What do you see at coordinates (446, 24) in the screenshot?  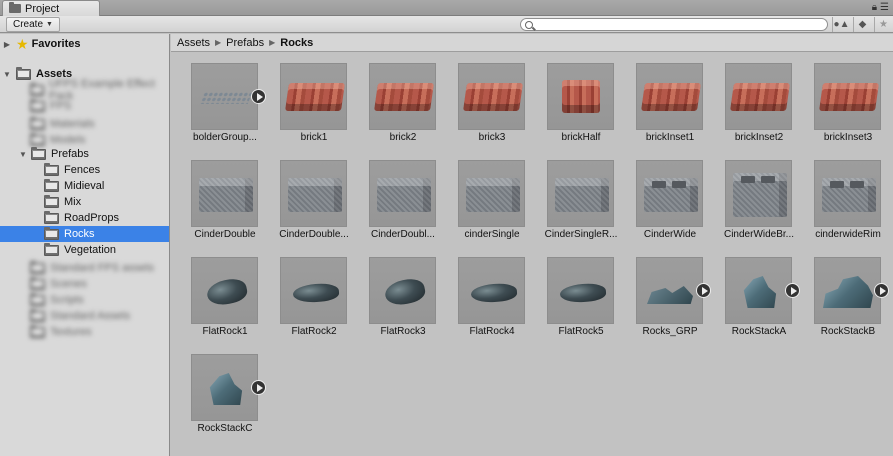 I see `toolbar: Create ▼ ●▲ ◆ ★` at bounding box center [446, 24].